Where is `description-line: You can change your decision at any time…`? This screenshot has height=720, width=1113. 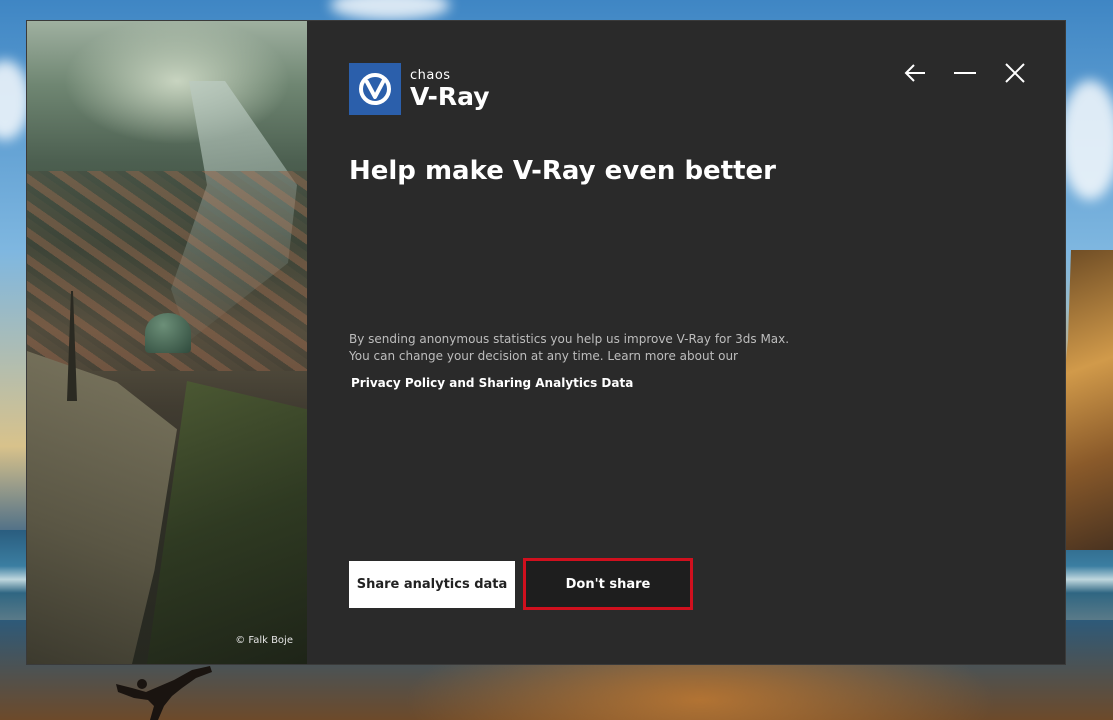
description-line: You can change your decision at any time… is located at coordinates (543, 356).